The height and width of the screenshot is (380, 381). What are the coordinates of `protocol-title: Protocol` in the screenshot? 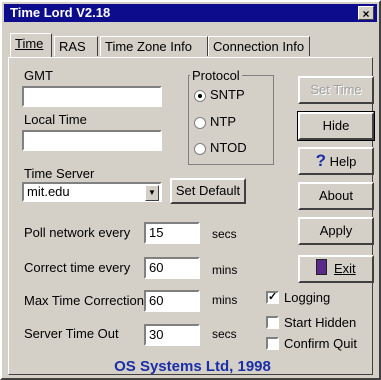 It's located at (216, 75).